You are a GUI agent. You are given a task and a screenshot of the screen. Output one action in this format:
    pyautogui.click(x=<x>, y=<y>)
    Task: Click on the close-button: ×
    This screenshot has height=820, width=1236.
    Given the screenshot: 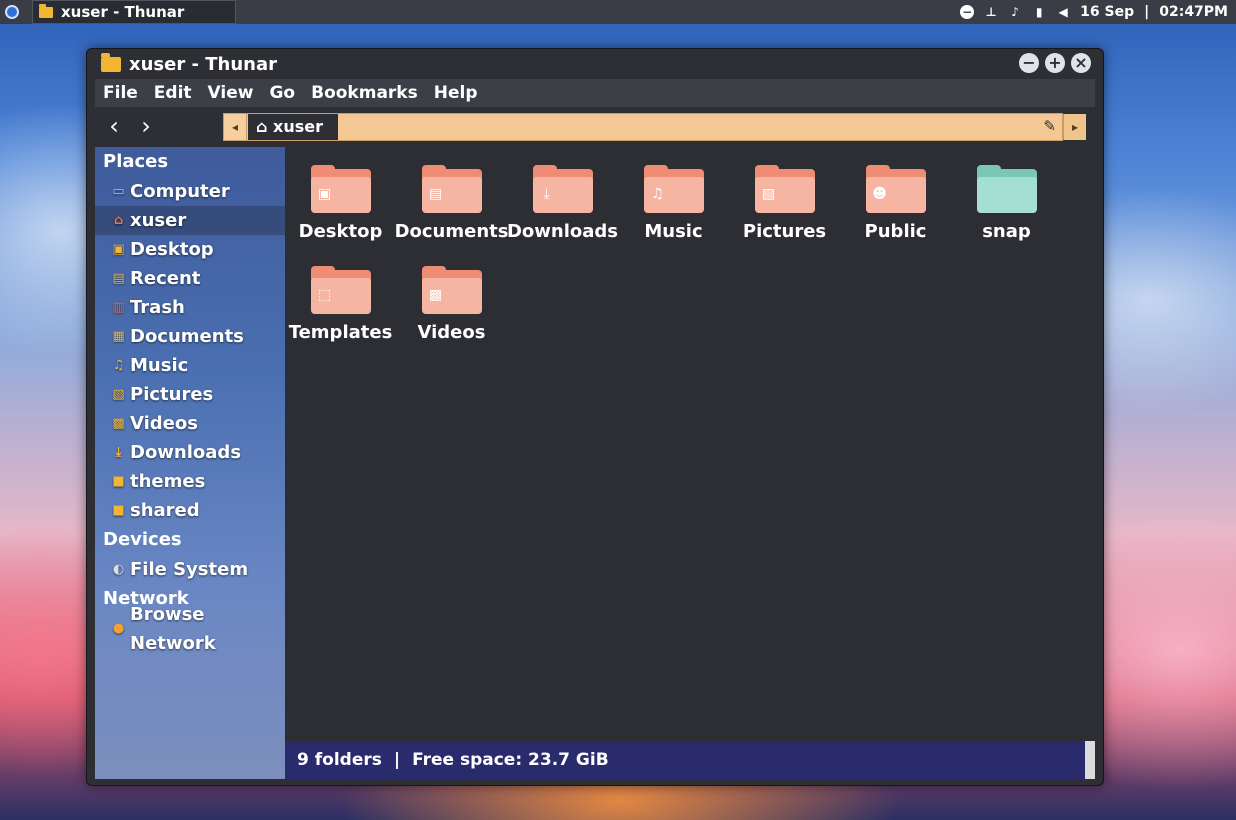 What is the action you would take?
    pyautogui.click(x=1081, y=63)
    